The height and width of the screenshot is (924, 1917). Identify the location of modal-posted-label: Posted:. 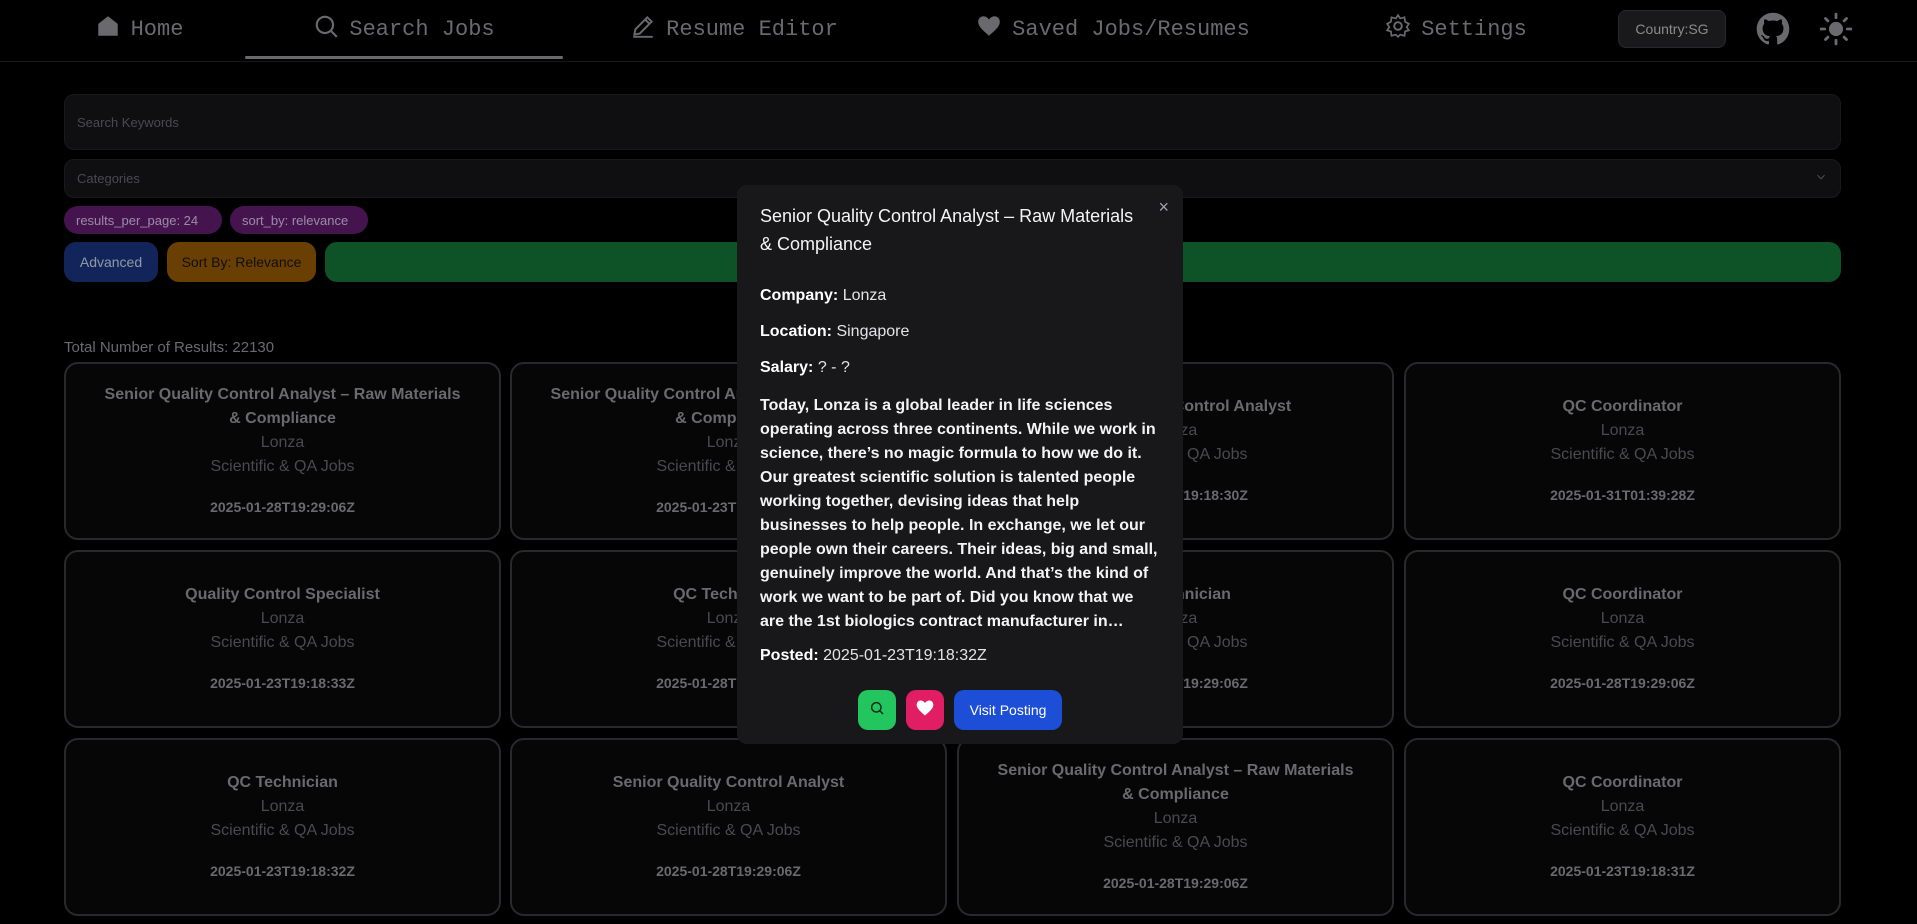
(789, 655).